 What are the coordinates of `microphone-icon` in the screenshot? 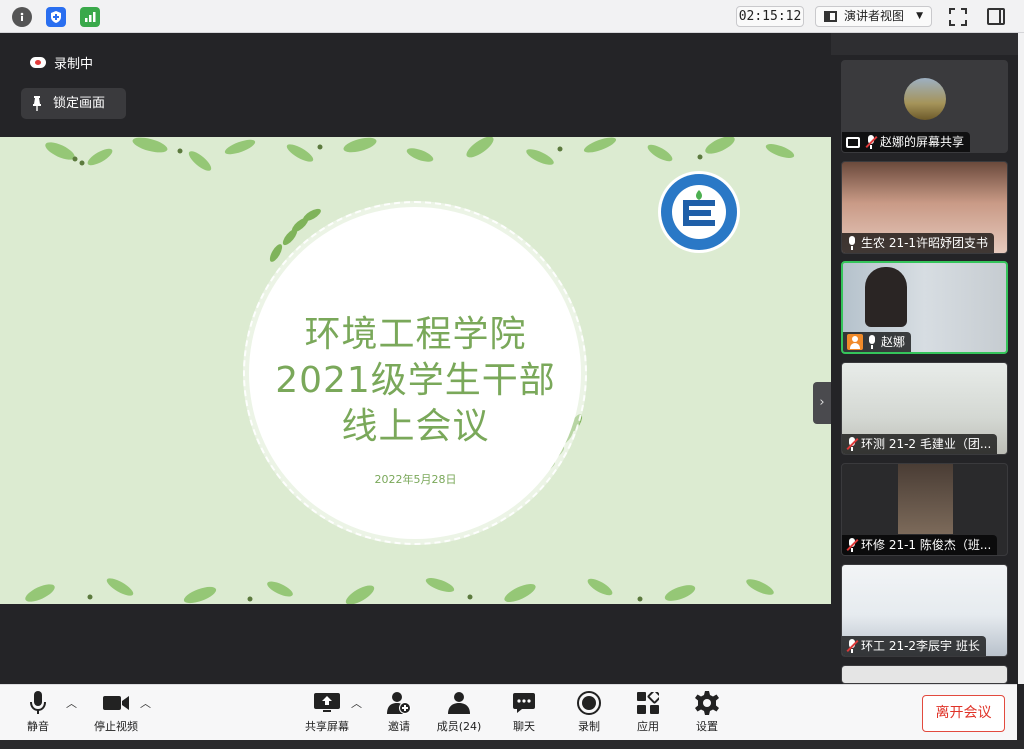 It's located at (38, 702).